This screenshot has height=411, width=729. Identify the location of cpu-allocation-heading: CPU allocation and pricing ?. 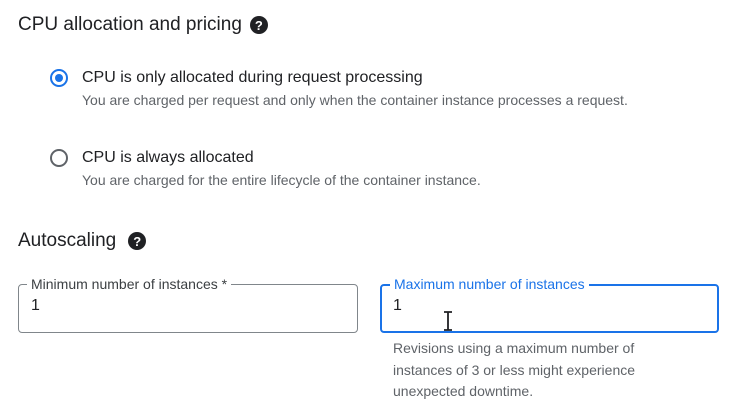
(143, 25).